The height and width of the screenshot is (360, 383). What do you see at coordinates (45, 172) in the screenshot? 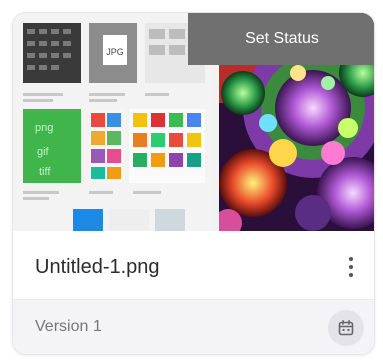
I see `thumb-tiff-text: tiff` at bounding box center [45, 172].